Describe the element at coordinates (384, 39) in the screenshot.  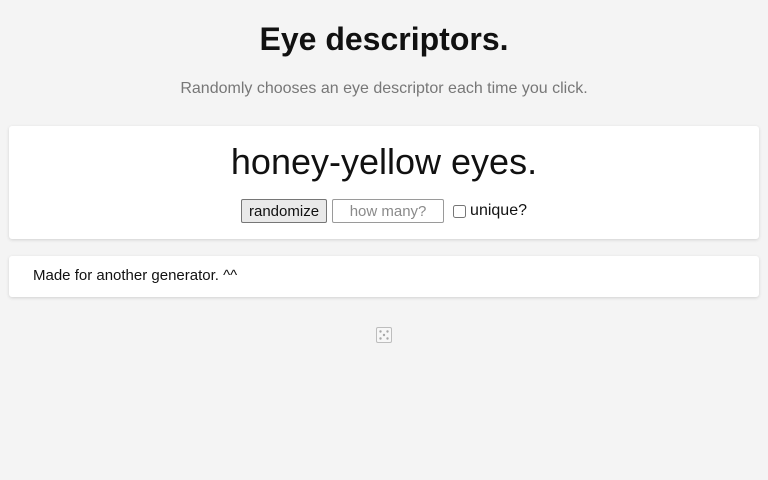
I see `page-title: Eye descriptors.` at that location.